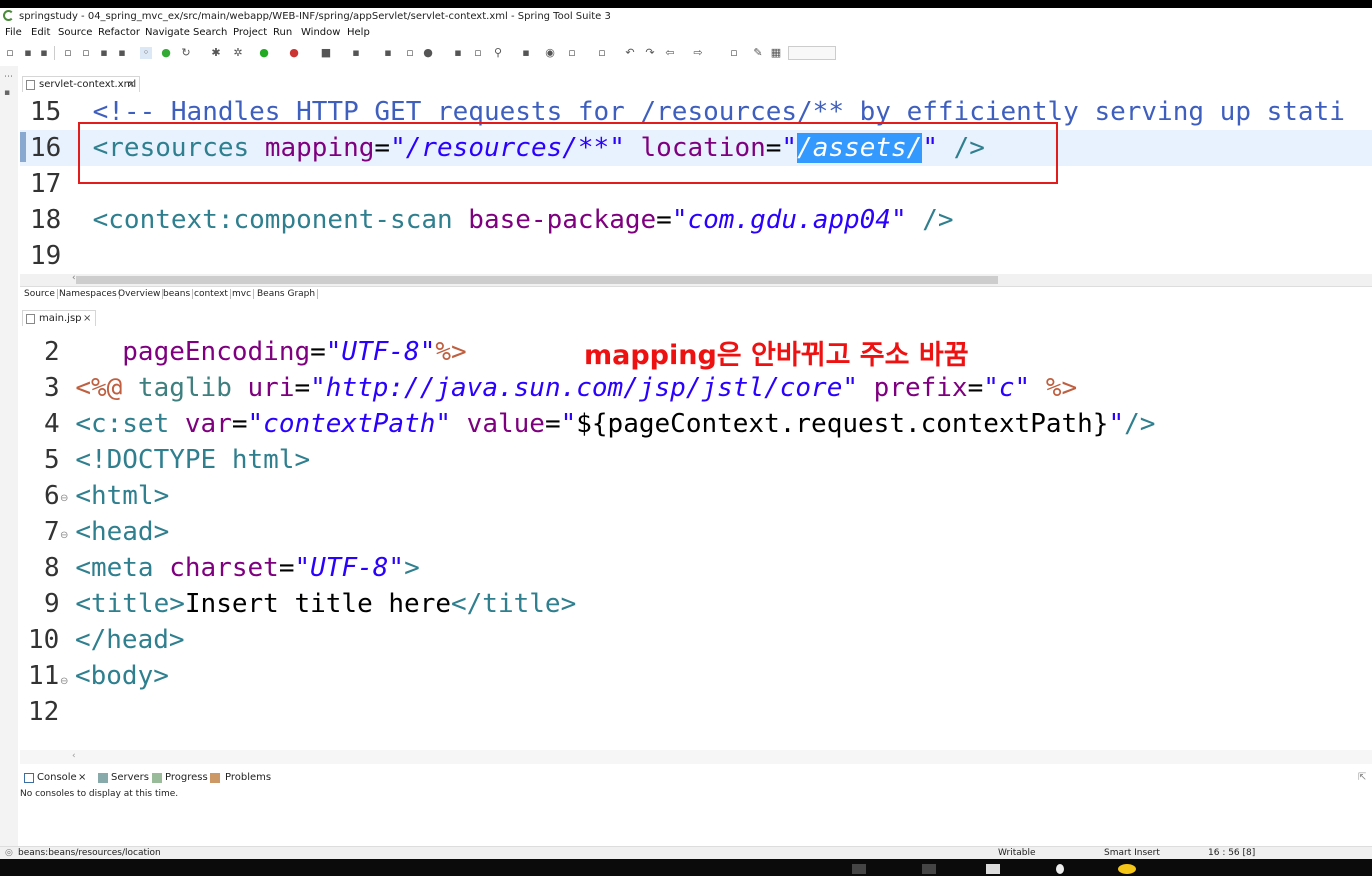 Image resolution: width=1372 pixels, height=876 pixels. What do you see at coordinates (186, 53) in the screenshot?
I see `refresh-icon: ↻` at bounding box center [186, 53].